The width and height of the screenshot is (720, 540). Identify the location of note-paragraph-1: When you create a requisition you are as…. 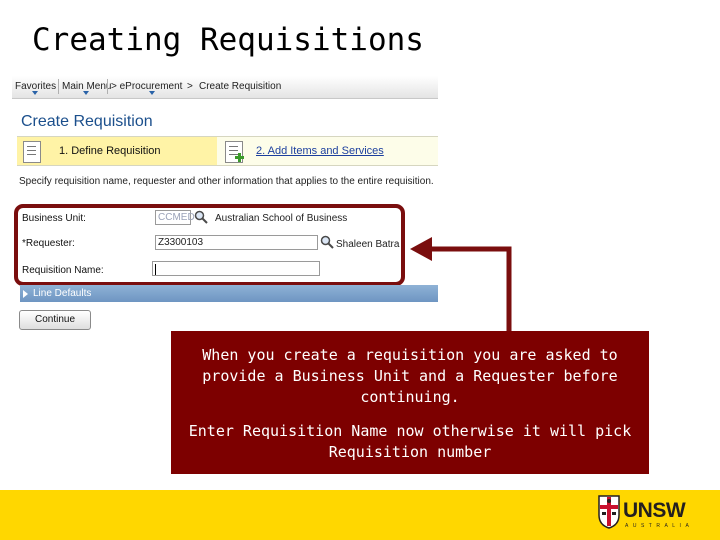
(410, 376).